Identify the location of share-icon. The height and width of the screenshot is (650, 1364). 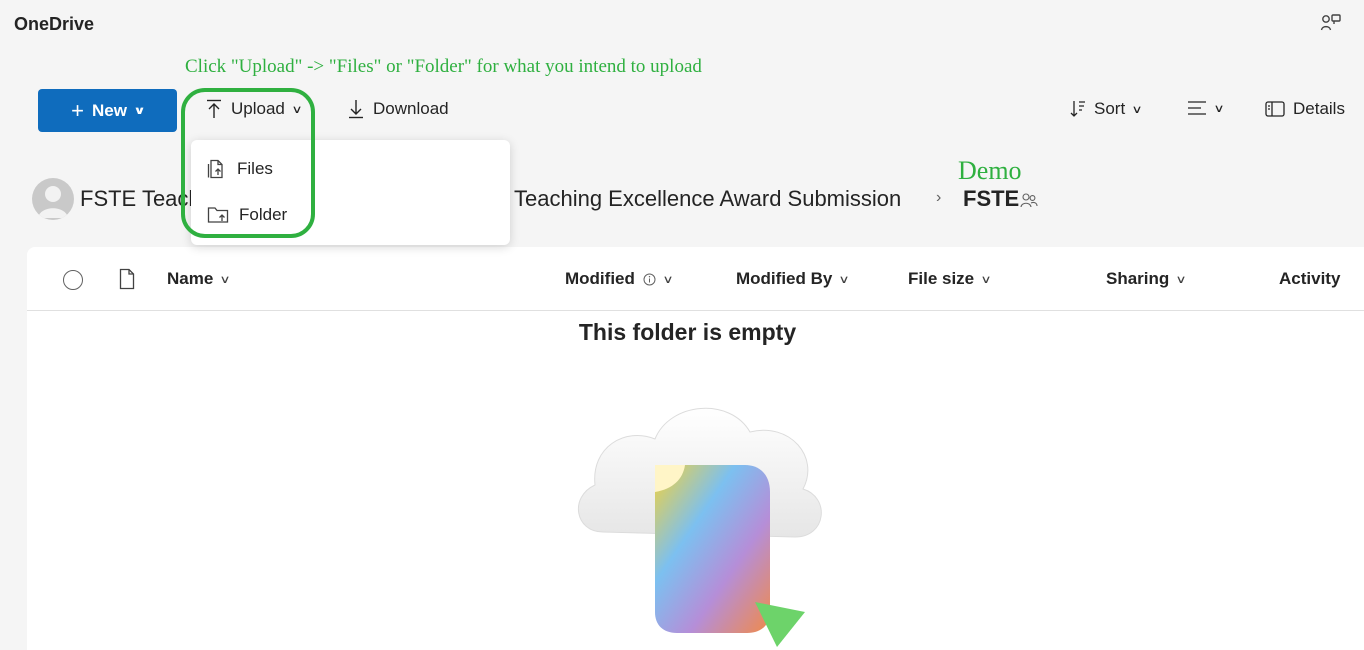
(1331, 23).